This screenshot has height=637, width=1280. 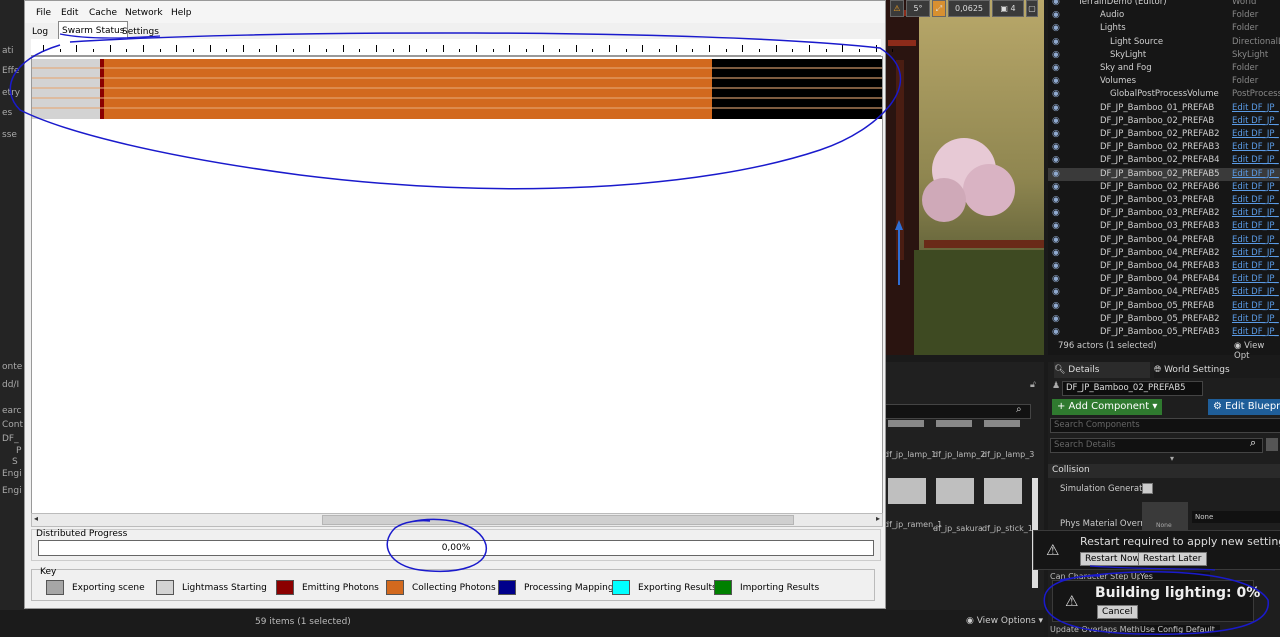 What do you see at coordinates (1172, 559) in the screenshot?
I see `restart-later-button: Restart Later` at bounding box center [1172, 559].